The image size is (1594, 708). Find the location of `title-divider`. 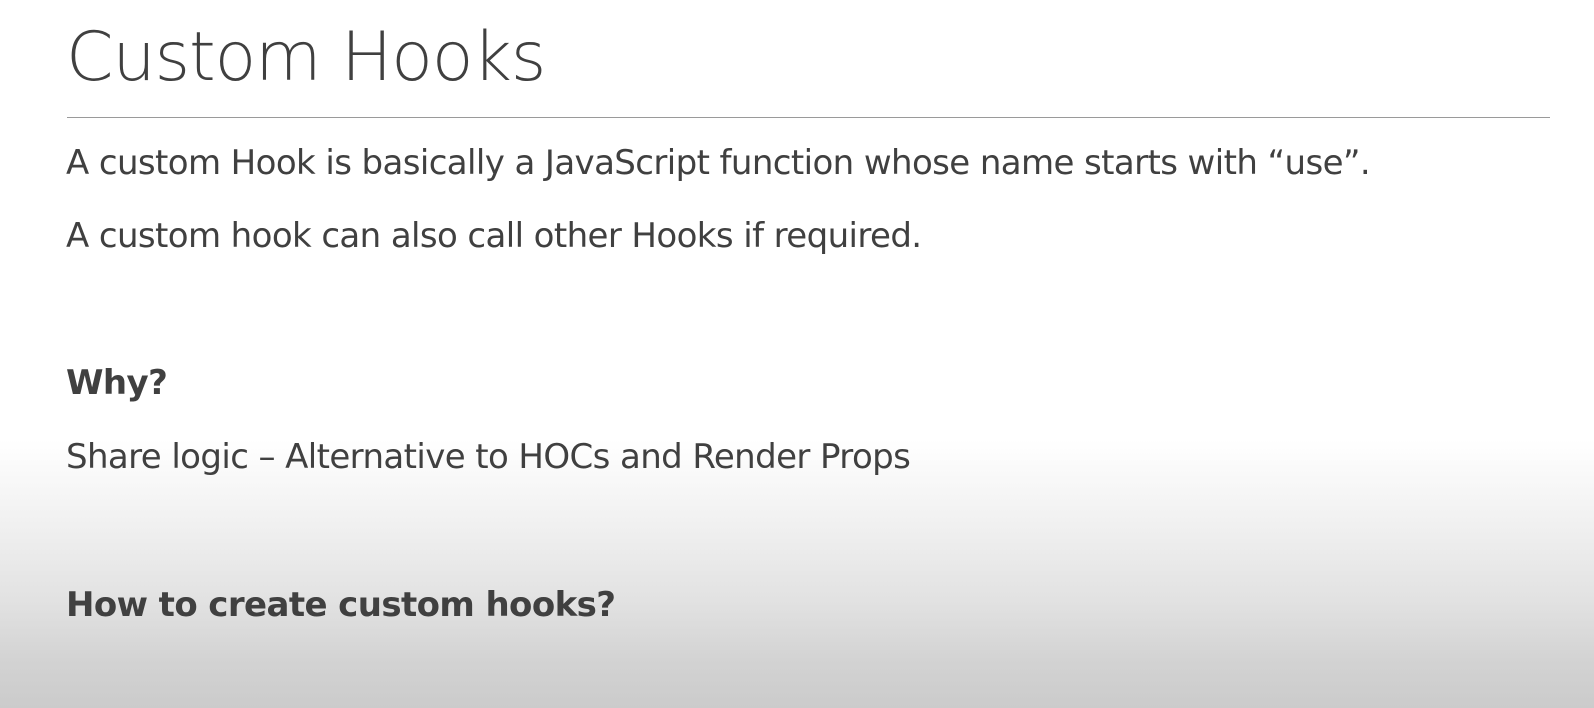

title-divider is located at coordinates (808, 117).